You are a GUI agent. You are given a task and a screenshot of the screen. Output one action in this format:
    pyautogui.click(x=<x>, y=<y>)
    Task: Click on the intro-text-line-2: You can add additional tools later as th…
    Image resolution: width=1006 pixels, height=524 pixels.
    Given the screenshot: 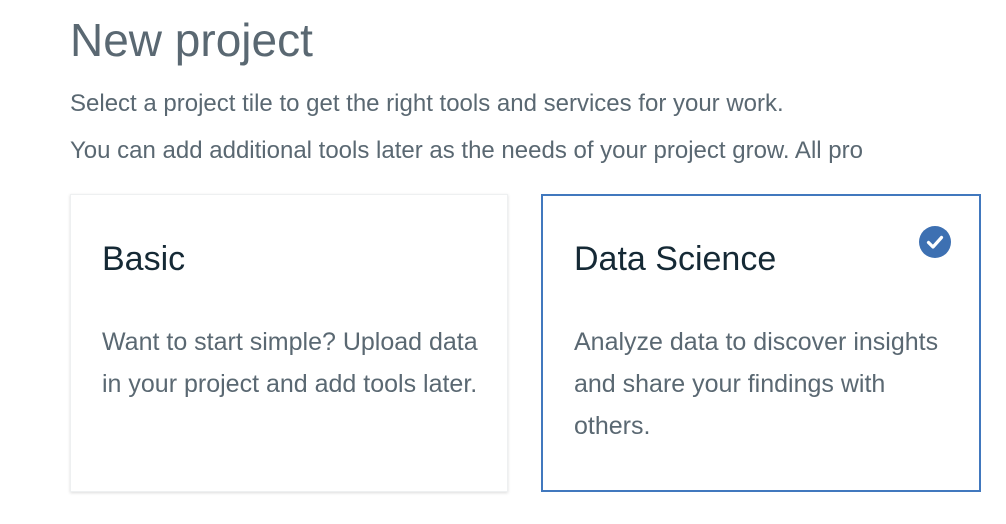 What is the action you would take?
    pyautogui.click(x=466, y=150)
    